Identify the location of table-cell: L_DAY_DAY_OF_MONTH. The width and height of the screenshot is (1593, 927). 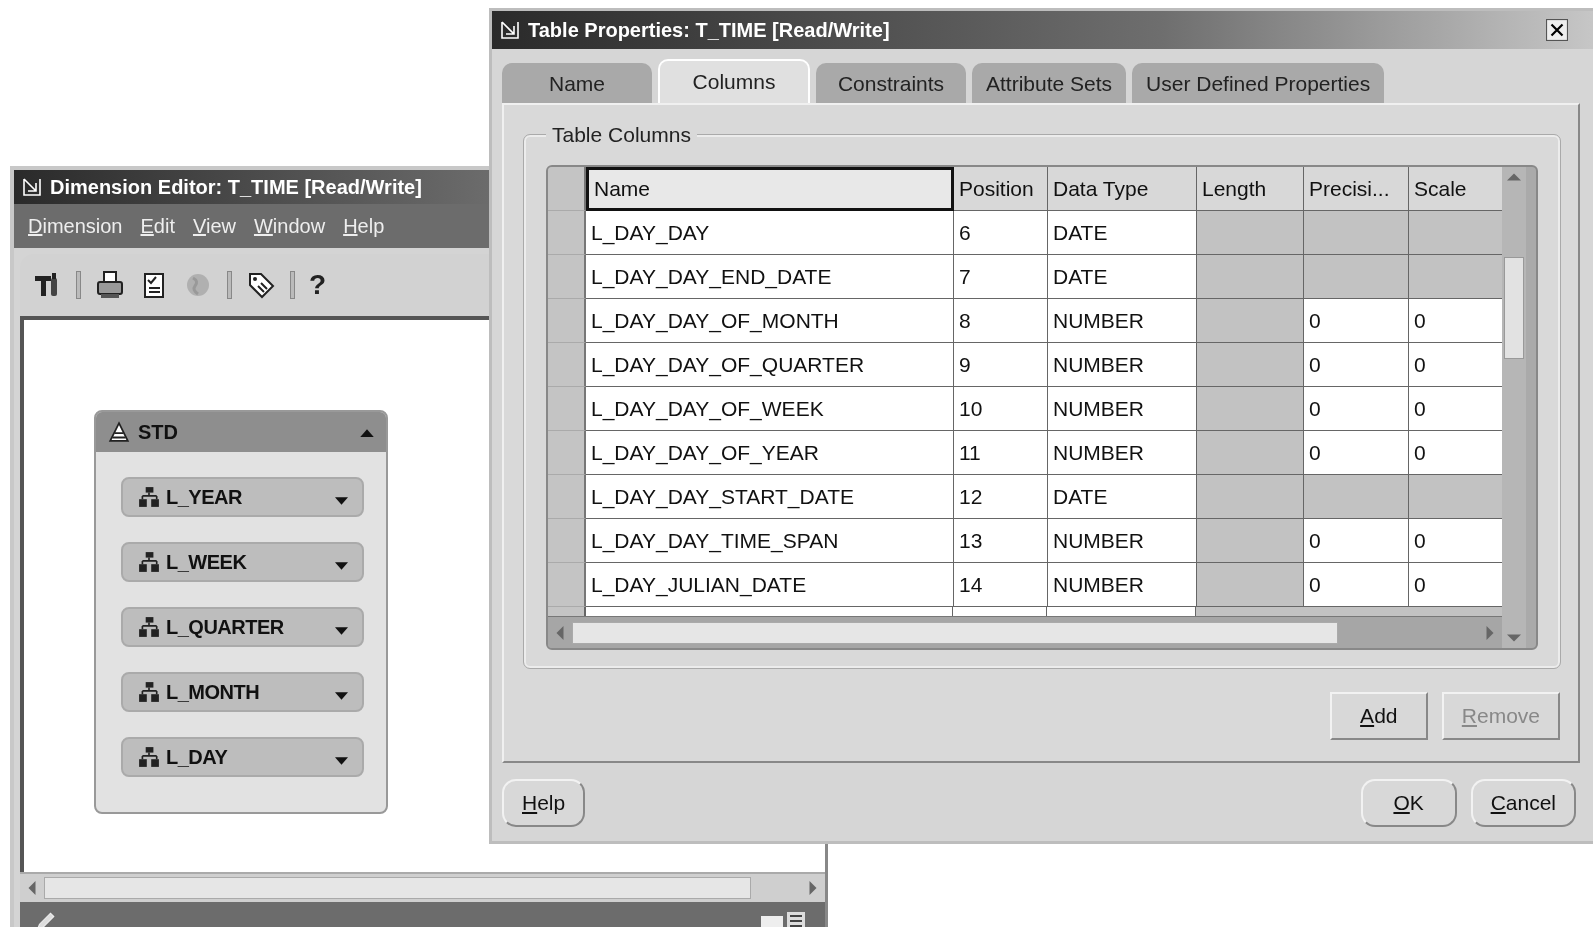
(770, 321).